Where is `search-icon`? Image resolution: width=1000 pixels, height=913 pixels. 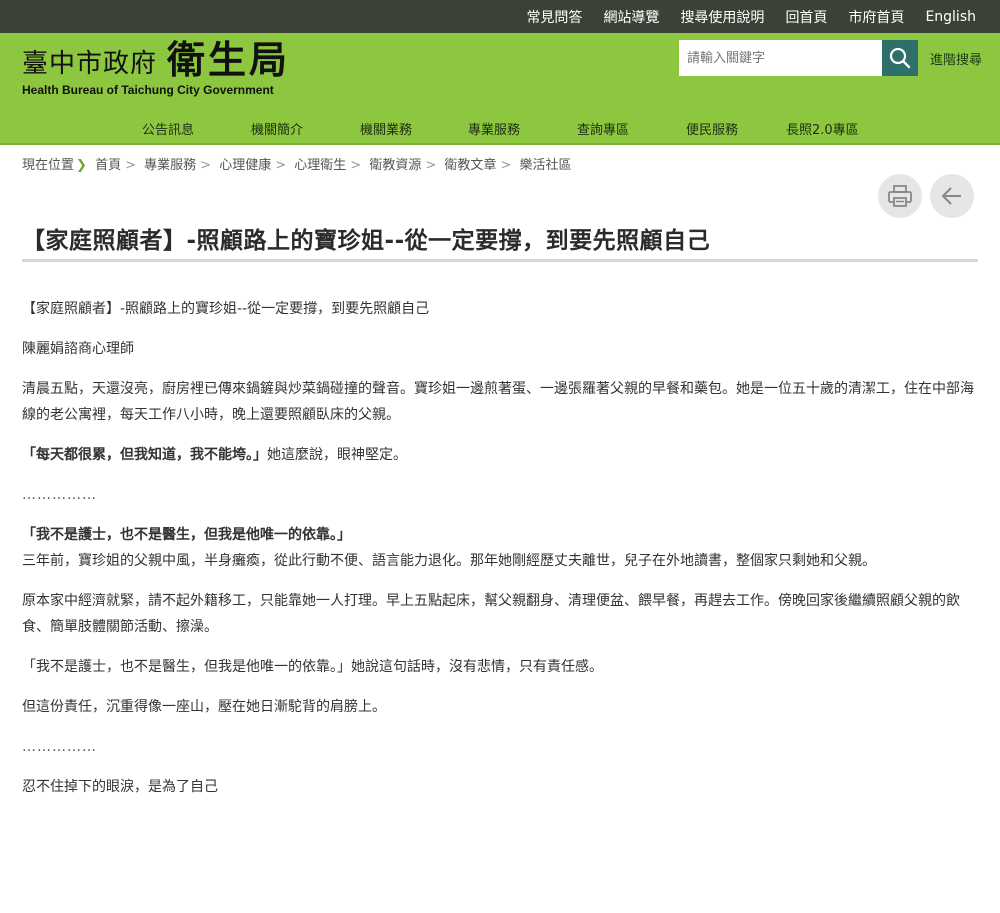 search-icon is located at coordinates (900, 58).